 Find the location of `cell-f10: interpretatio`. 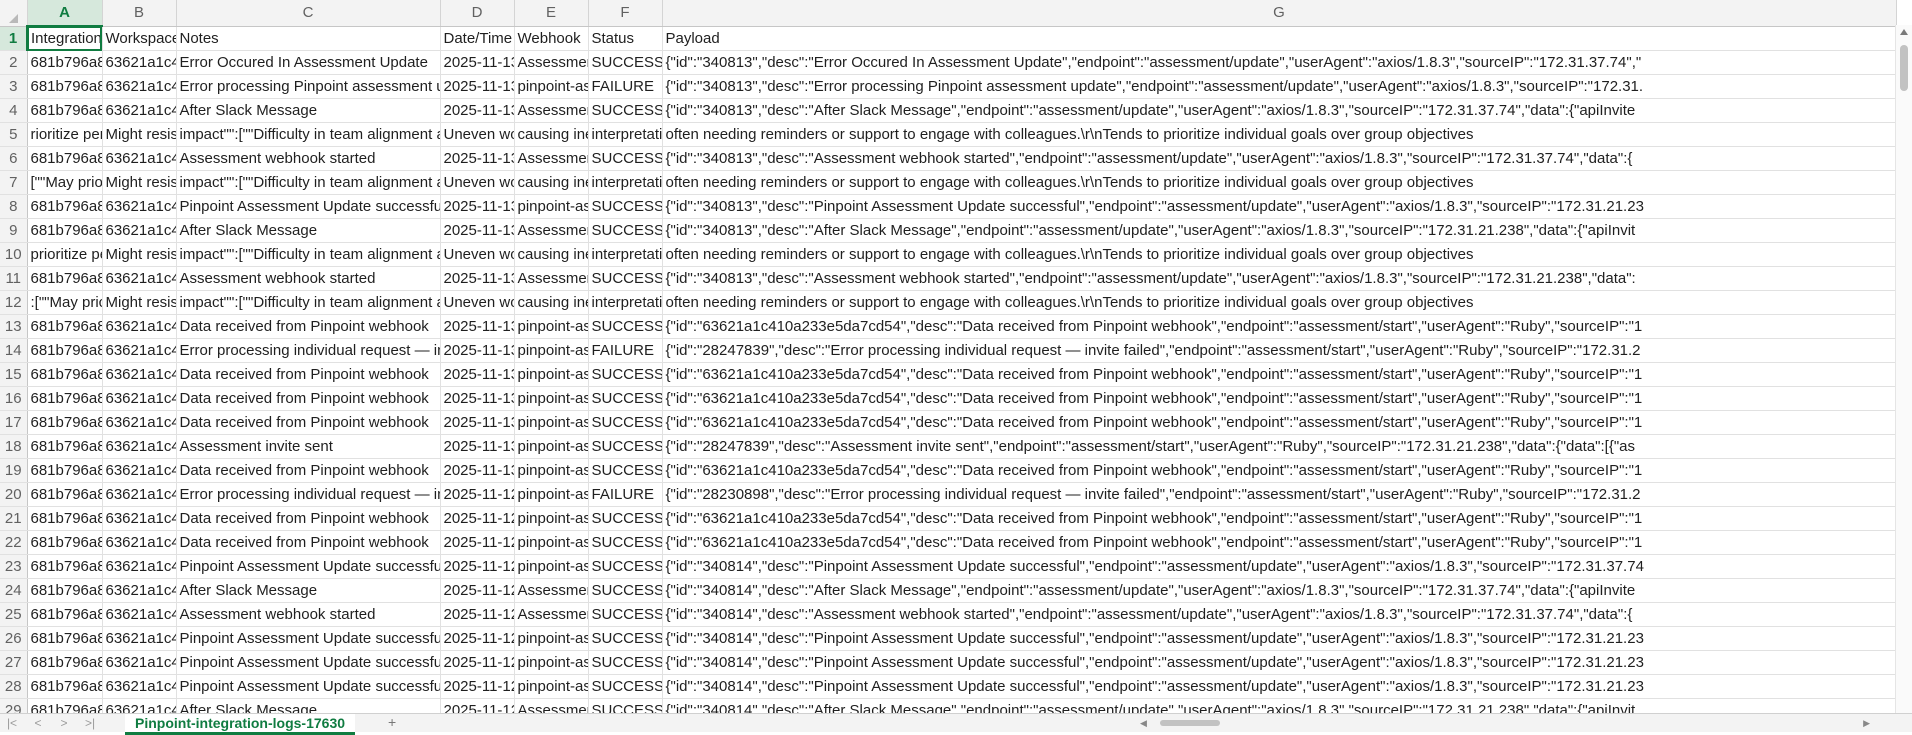

cell-f10: interpretatio is located at coordinates (625, 254).